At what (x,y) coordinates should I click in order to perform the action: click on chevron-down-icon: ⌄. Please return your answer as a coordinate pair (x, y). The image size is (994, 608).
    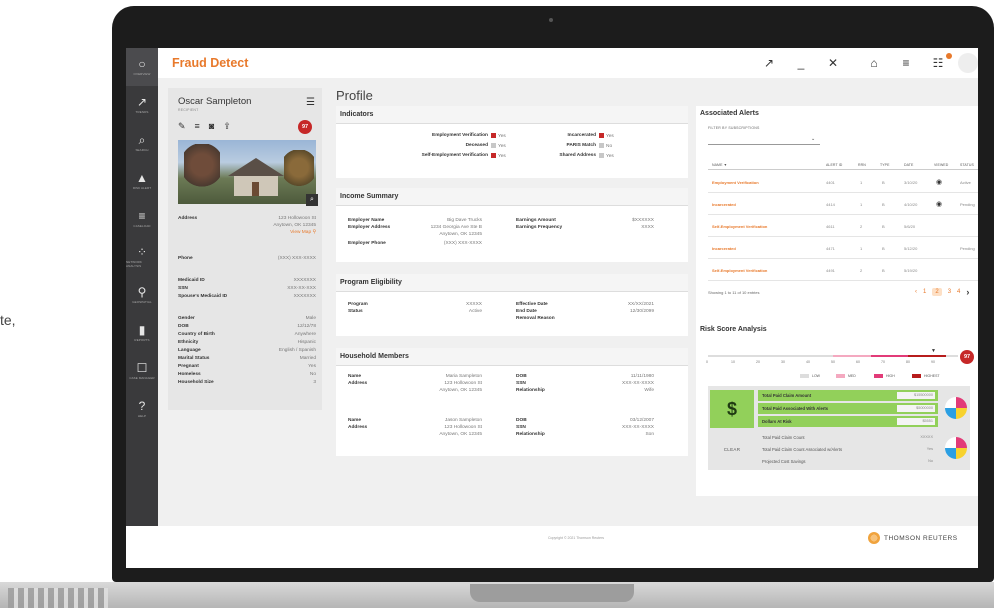
    Looking at the image, I should click on (813, 139).